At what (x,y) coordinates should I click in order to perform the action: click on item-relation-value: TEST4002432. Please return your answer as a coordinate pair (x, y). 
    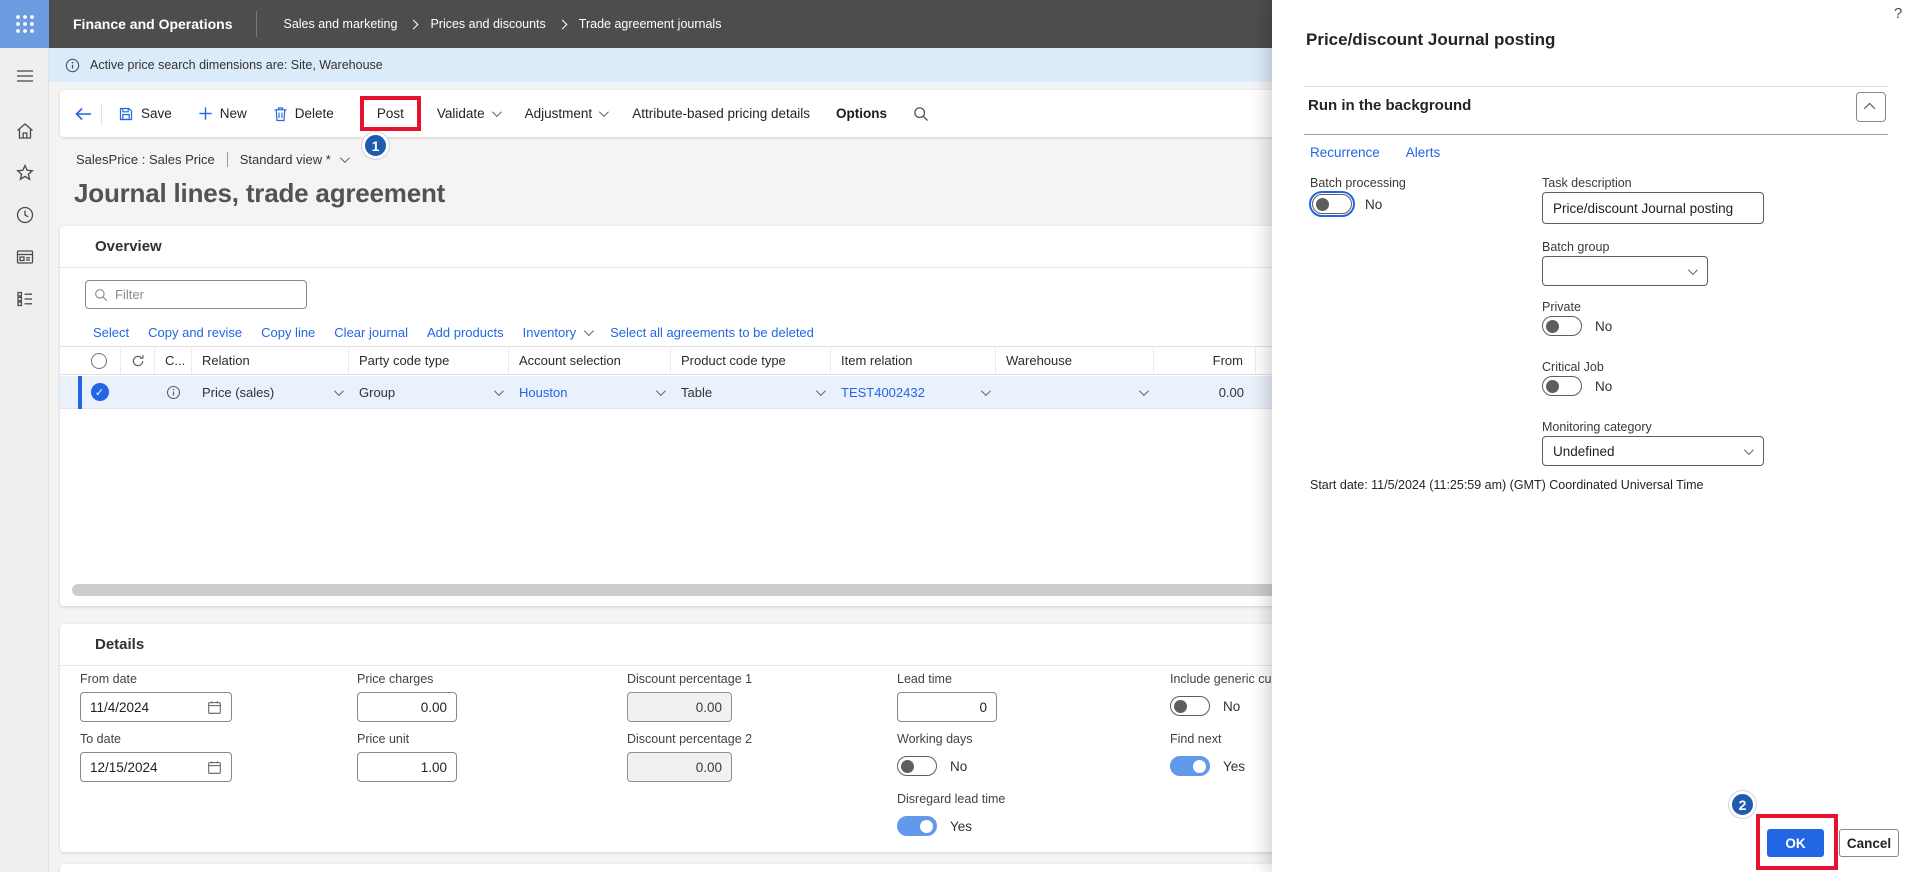
    Looking at the image, I should click on (883, 392).